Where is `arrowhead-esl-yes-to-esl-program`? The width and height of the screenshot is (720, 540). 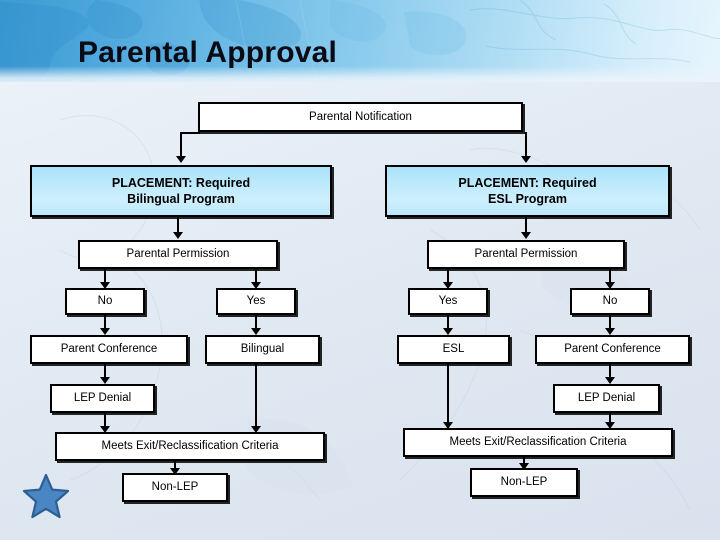
arrowhead-esl-yes-to-esl-program is located at coordinates (448, 331).